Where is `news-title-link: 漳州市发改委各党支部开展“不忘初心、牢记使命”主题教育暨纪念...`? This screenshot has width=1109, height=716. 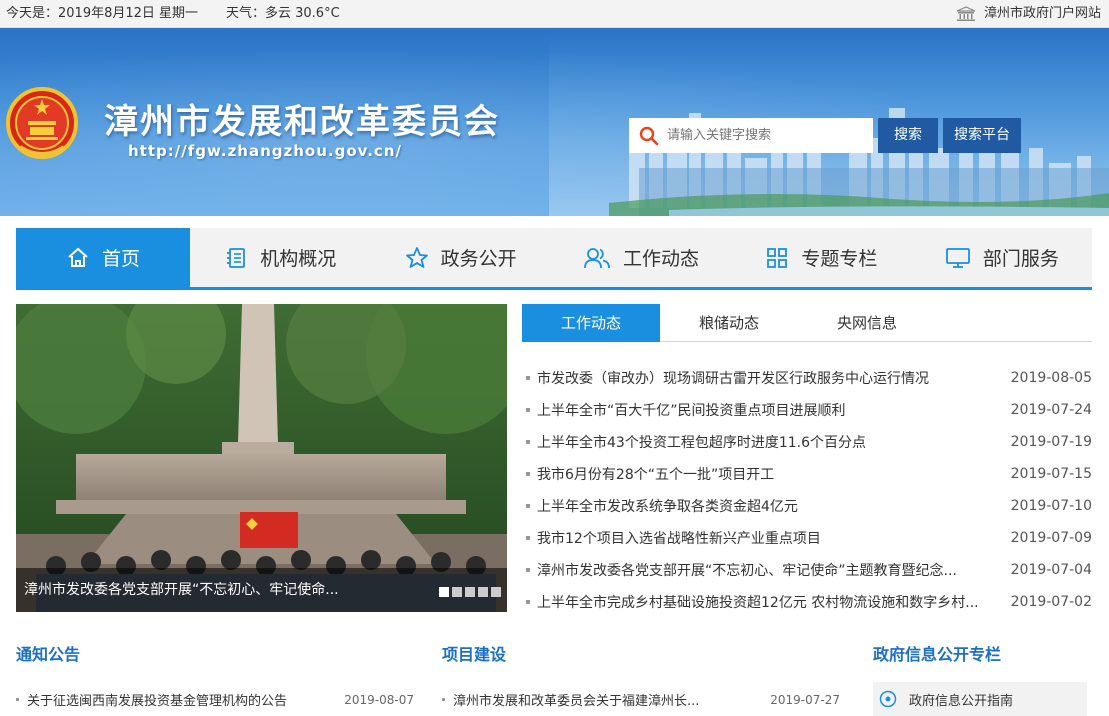 news-title-link: 漳州市发改委各党支部开展“不忘初心、牢记使命”主题教育暨纪念... is located at coordinates (762, 570).